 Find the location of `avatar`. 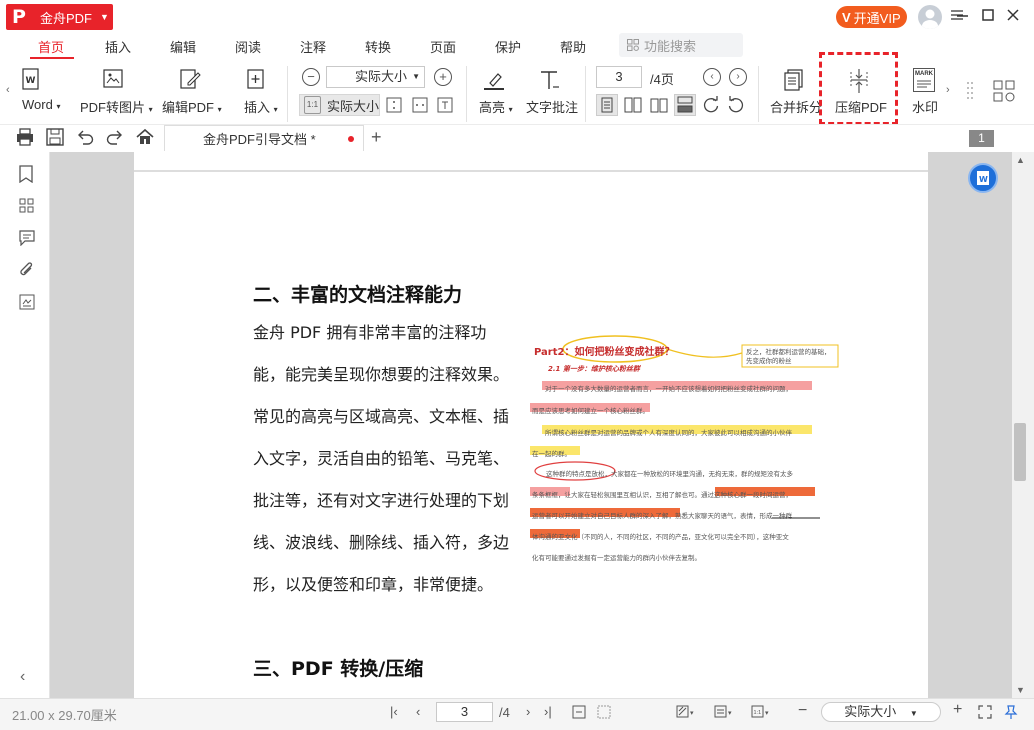

avatar is located at coordinates (930, 17).